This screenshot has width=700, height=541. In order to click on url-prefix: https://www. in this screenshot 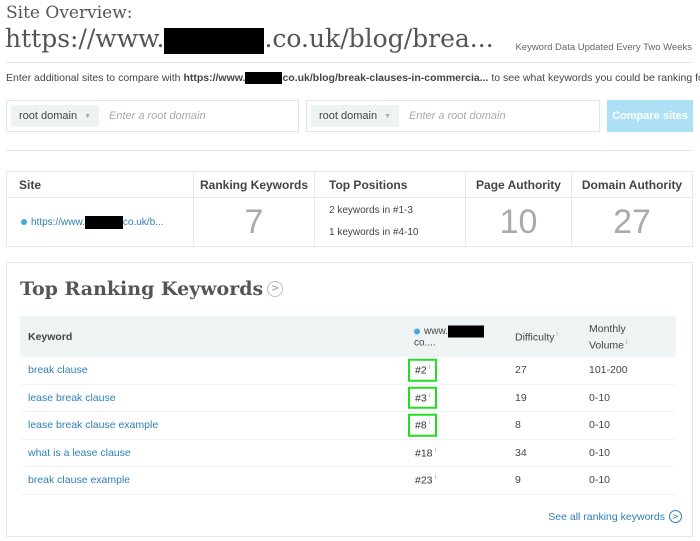, I will do `click(85, 38)`.